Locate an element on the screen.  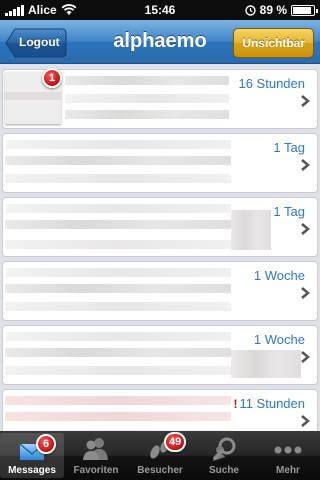
message-item: 1 16 Stunden is located at coordinates (160, 98).